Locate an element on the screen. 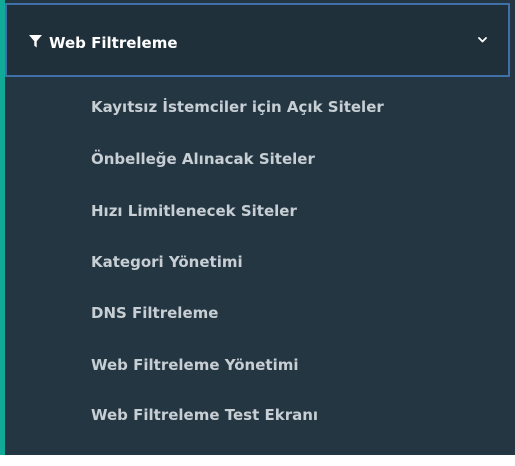 The height and width of the screenshot is (466, 515). submenu-item-web-filtreleme-yonetimi: Web Filtreleme Yönetimi is located at coordinates (194, 365).